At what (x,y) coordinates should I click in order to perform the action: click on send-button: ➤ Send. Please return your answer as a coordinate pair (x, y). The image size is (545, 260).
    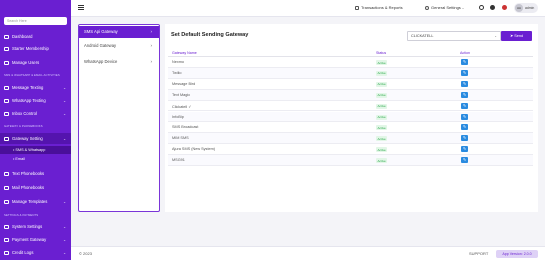
    Looking at the image, I should click on (516, 36).